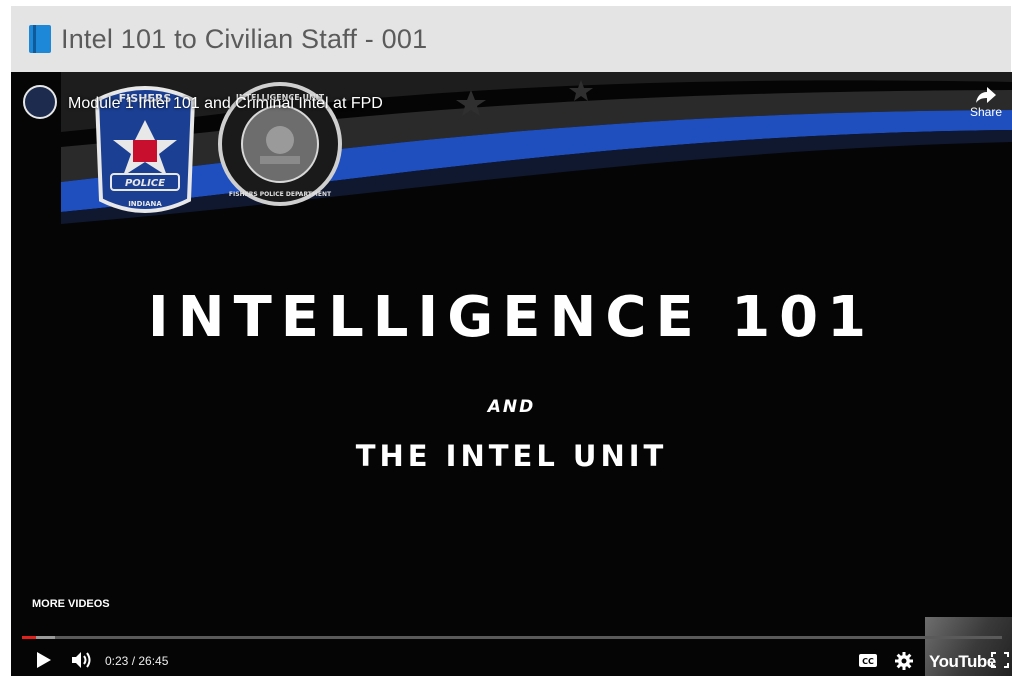 The width and height of the screenshot is (1012, 676). Describe the element at coordinates (145, 204) in the screenshot. I see `badge-left-bottom-text: INDIANA` at that location.